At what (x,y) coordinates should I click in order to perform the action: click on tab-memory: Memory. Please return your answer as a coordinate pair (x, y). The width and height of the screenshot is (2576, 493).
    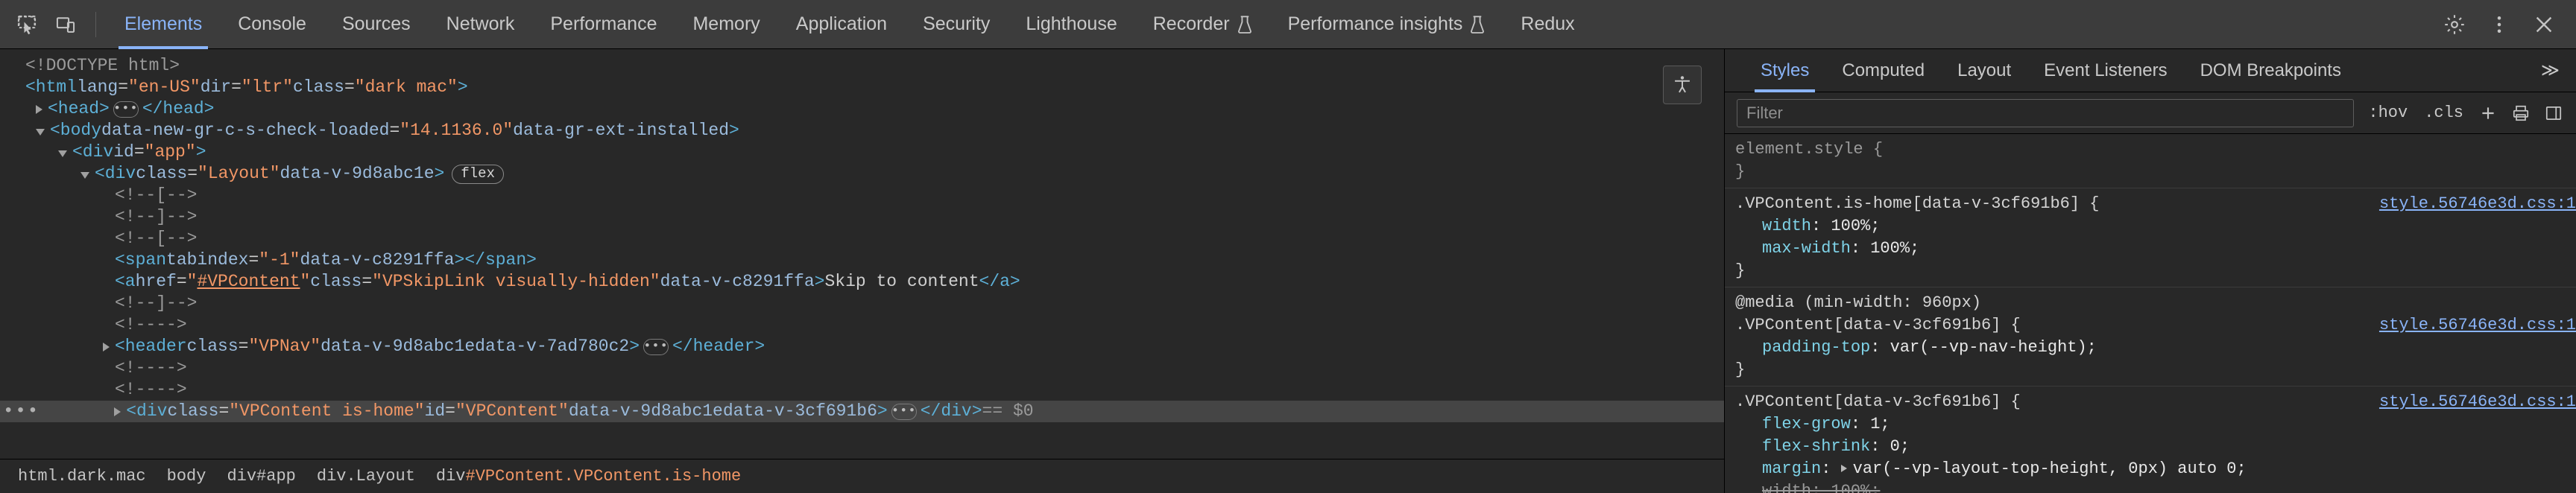
    Looking at the image, I should click on (726, 24).